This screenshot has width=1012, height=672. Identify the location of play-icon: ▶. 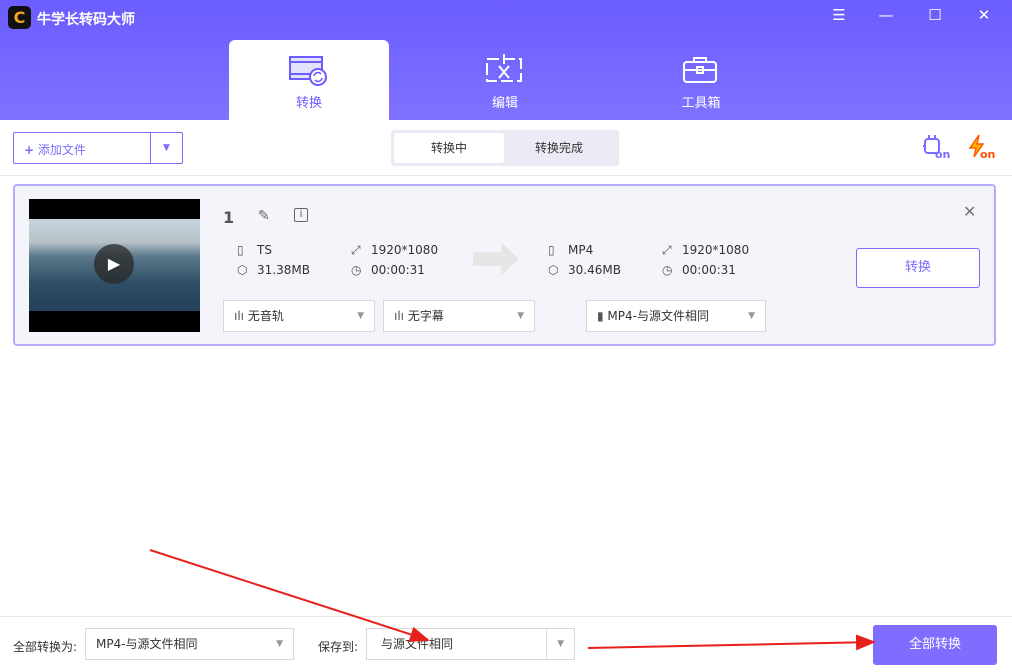
(114, 264).